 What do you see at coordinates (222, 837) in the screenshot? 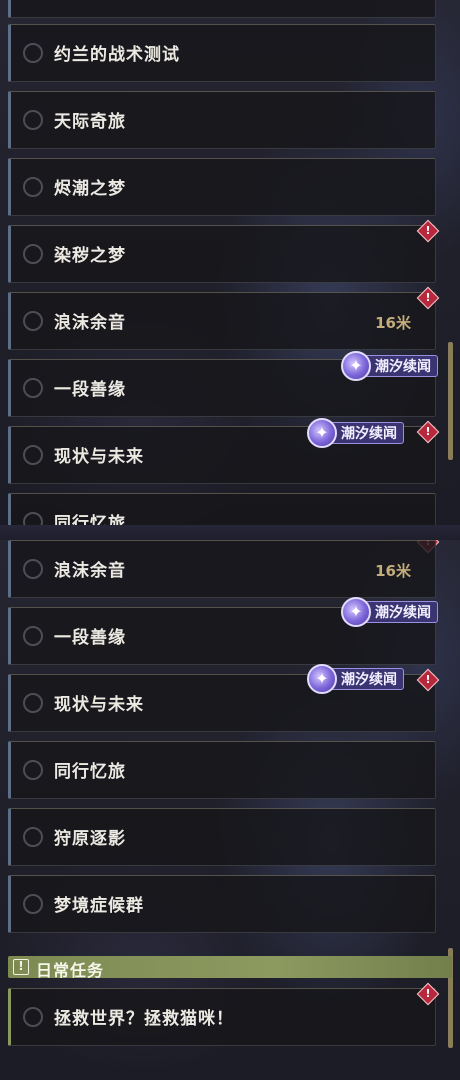
I see `quest-card-hunting-shadow: 狩原逐影` at bounding box center [222, 837].